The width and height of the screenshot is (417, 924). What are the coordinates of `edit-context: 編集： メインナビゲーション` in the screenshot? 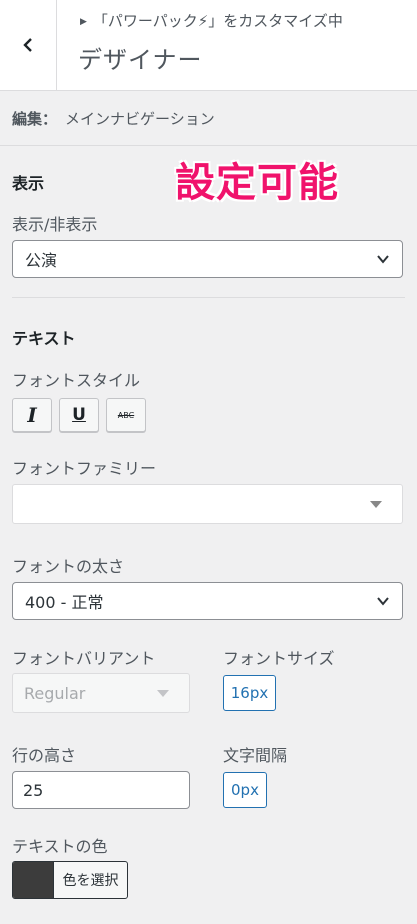 It's located at (208, 118).